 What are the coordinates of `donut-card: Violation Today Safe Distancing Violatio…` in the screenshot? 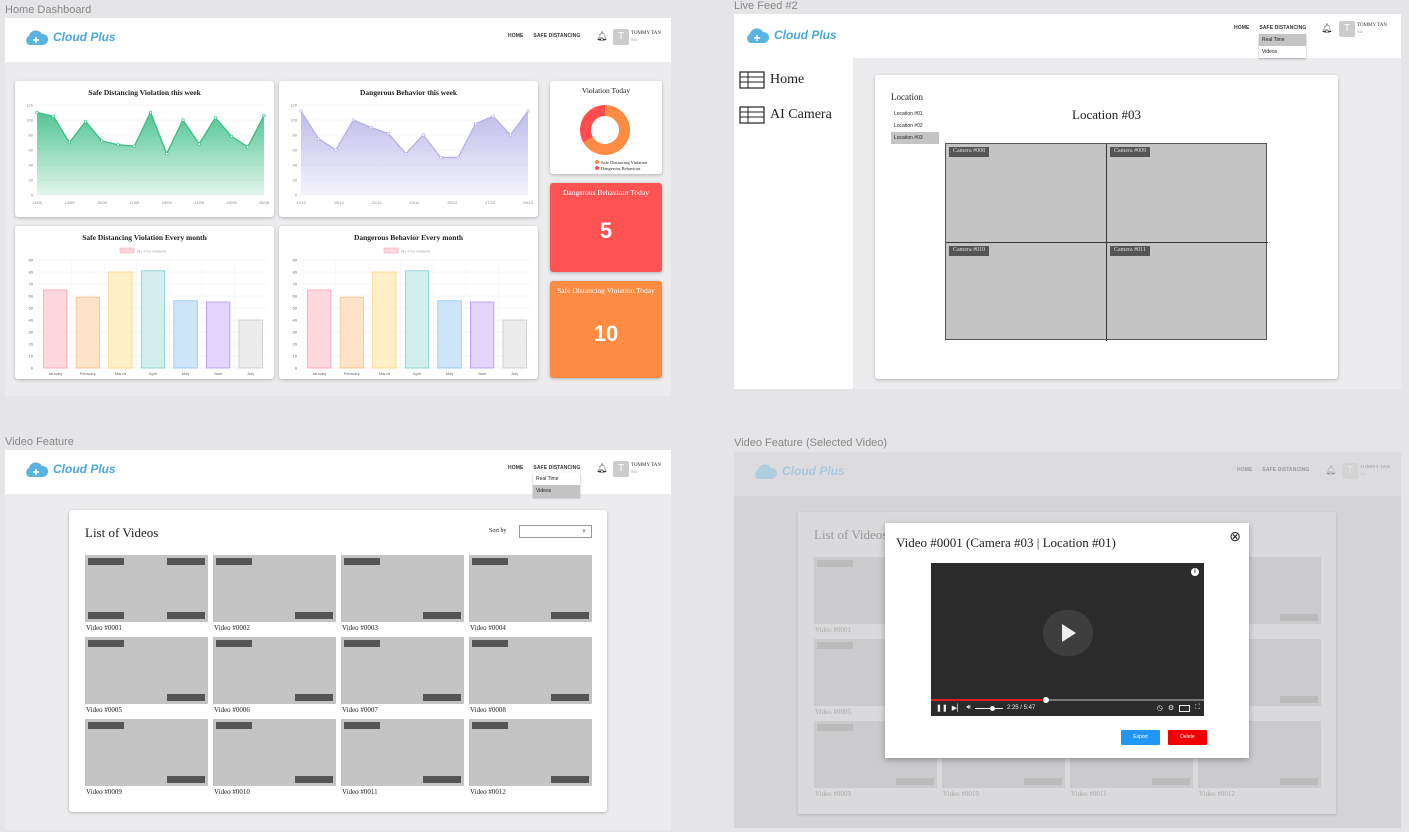 It's located at (606, 127).